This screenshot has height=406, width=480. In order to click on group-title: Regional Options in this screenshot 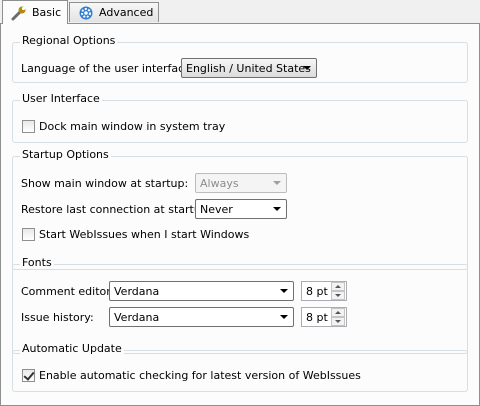, I will do `click(69, 40)`.